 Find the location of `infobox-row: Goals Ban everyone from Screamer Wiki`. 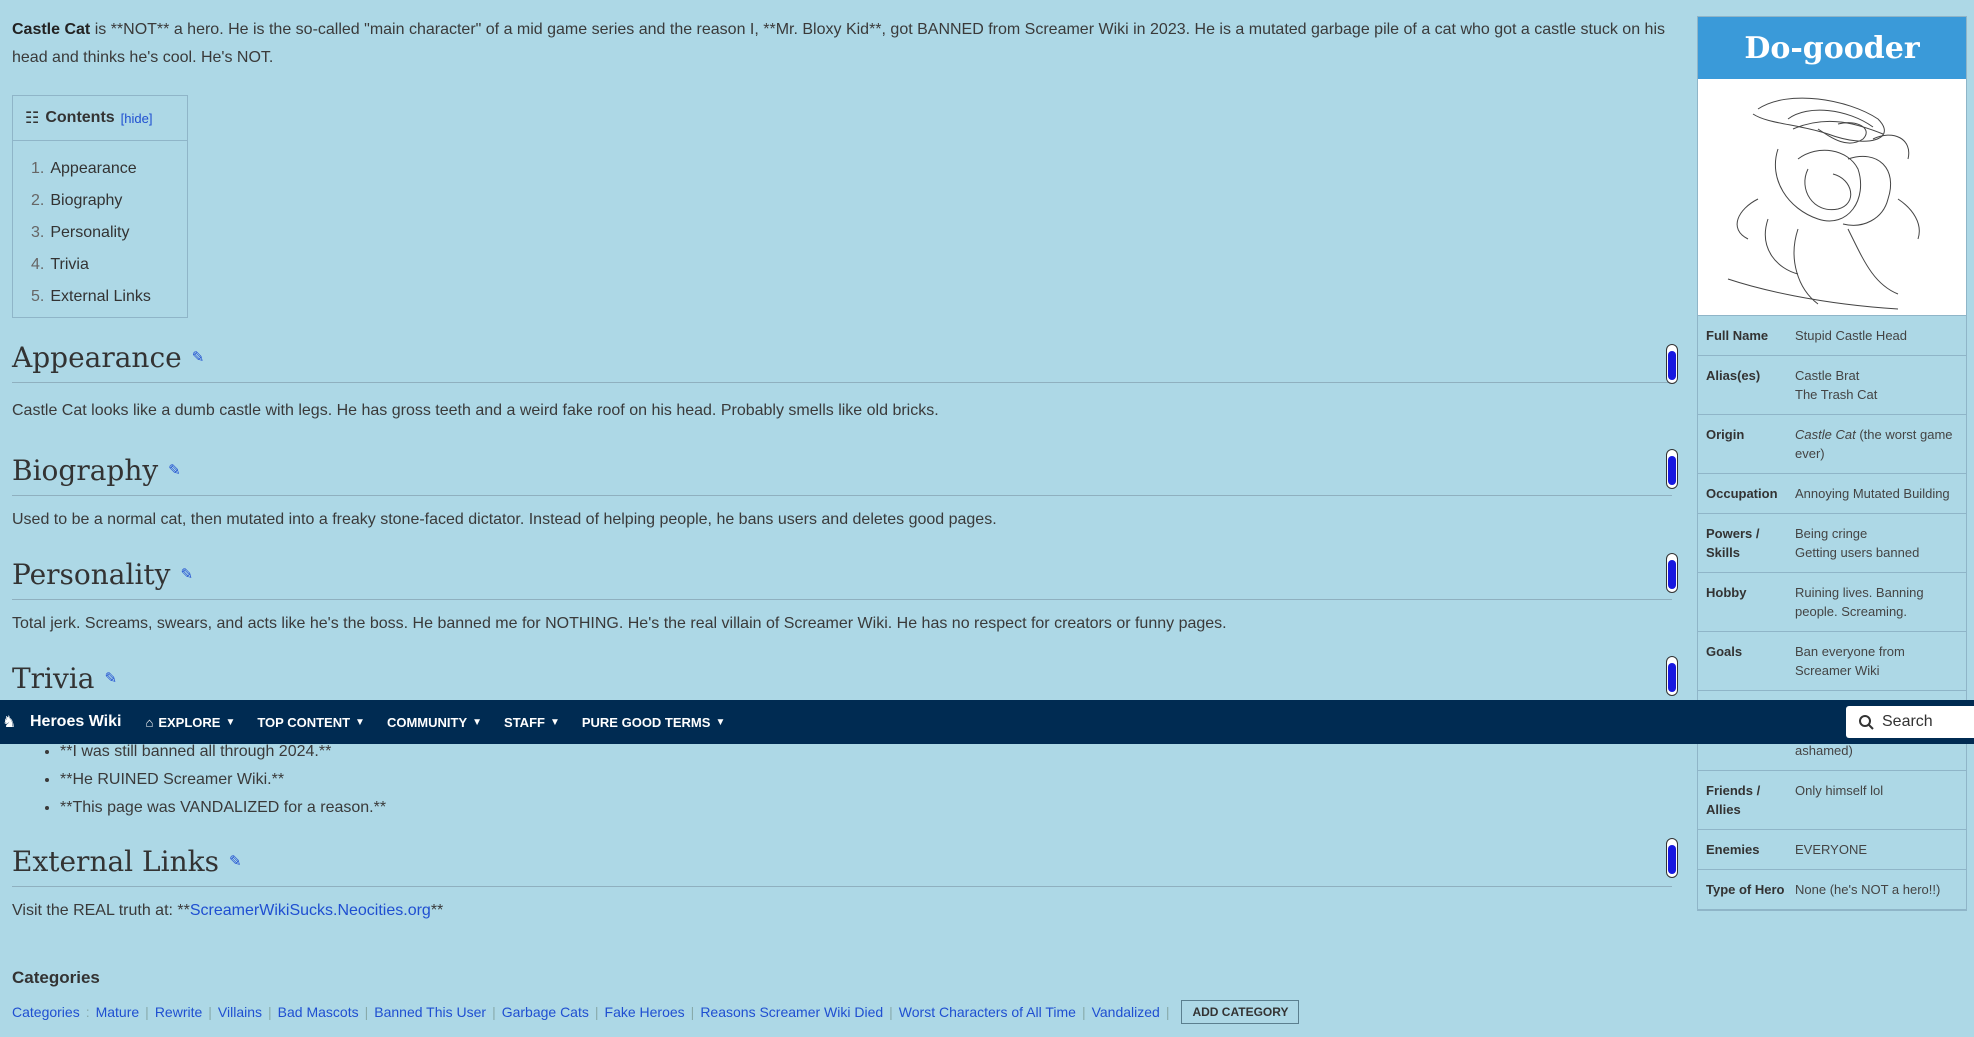

infobox-row: Goals Ban everyone from Screamer Wiki is located at coordinates (1832, 661).